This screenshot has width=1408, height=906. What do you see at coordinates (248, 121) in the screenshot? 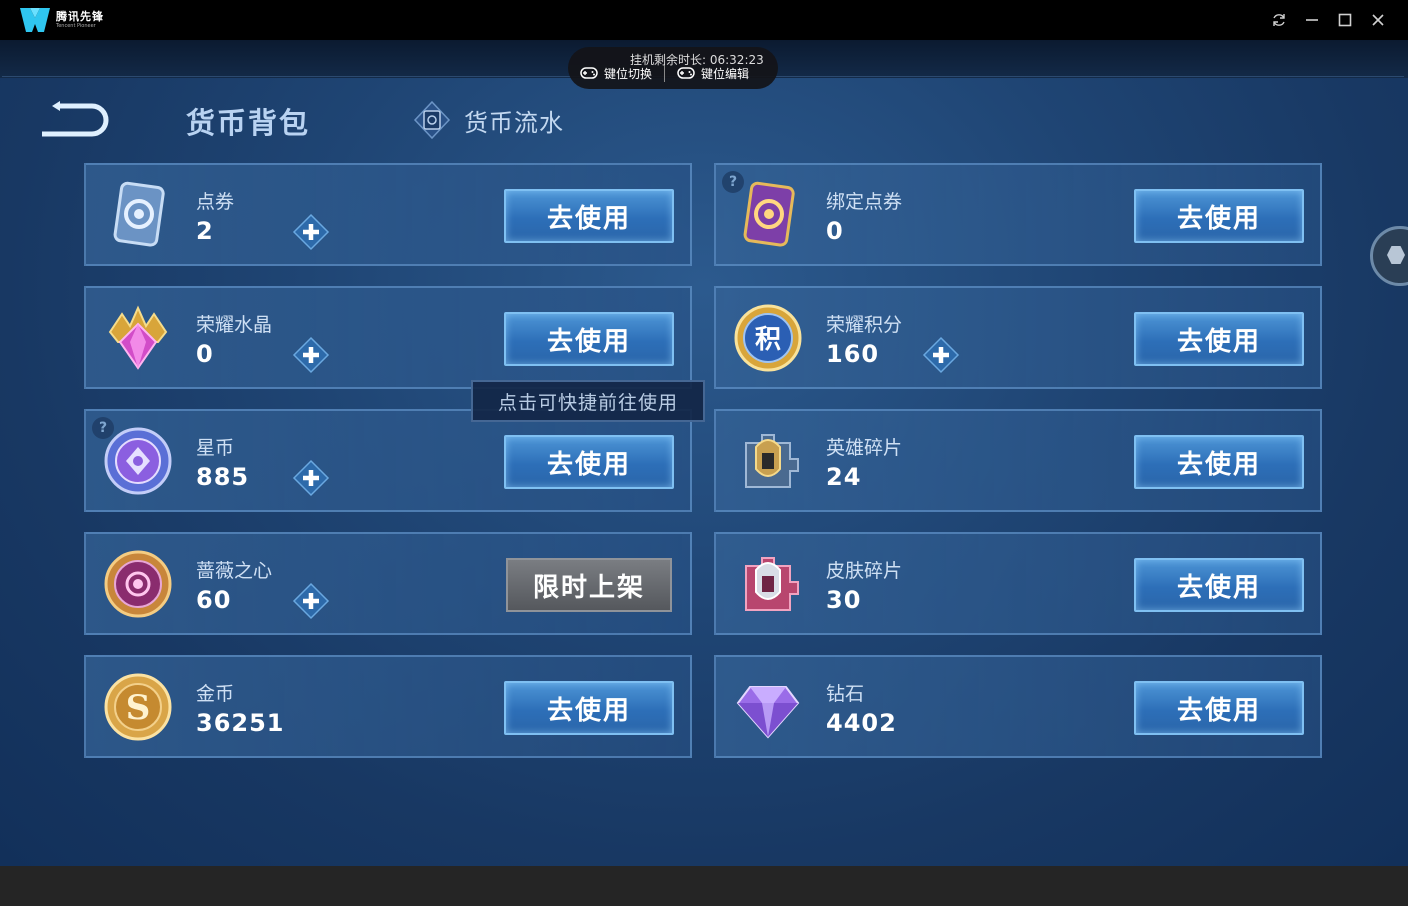
I see `tab-currency-bag: 货币背包` at bounding box center [248, 121].